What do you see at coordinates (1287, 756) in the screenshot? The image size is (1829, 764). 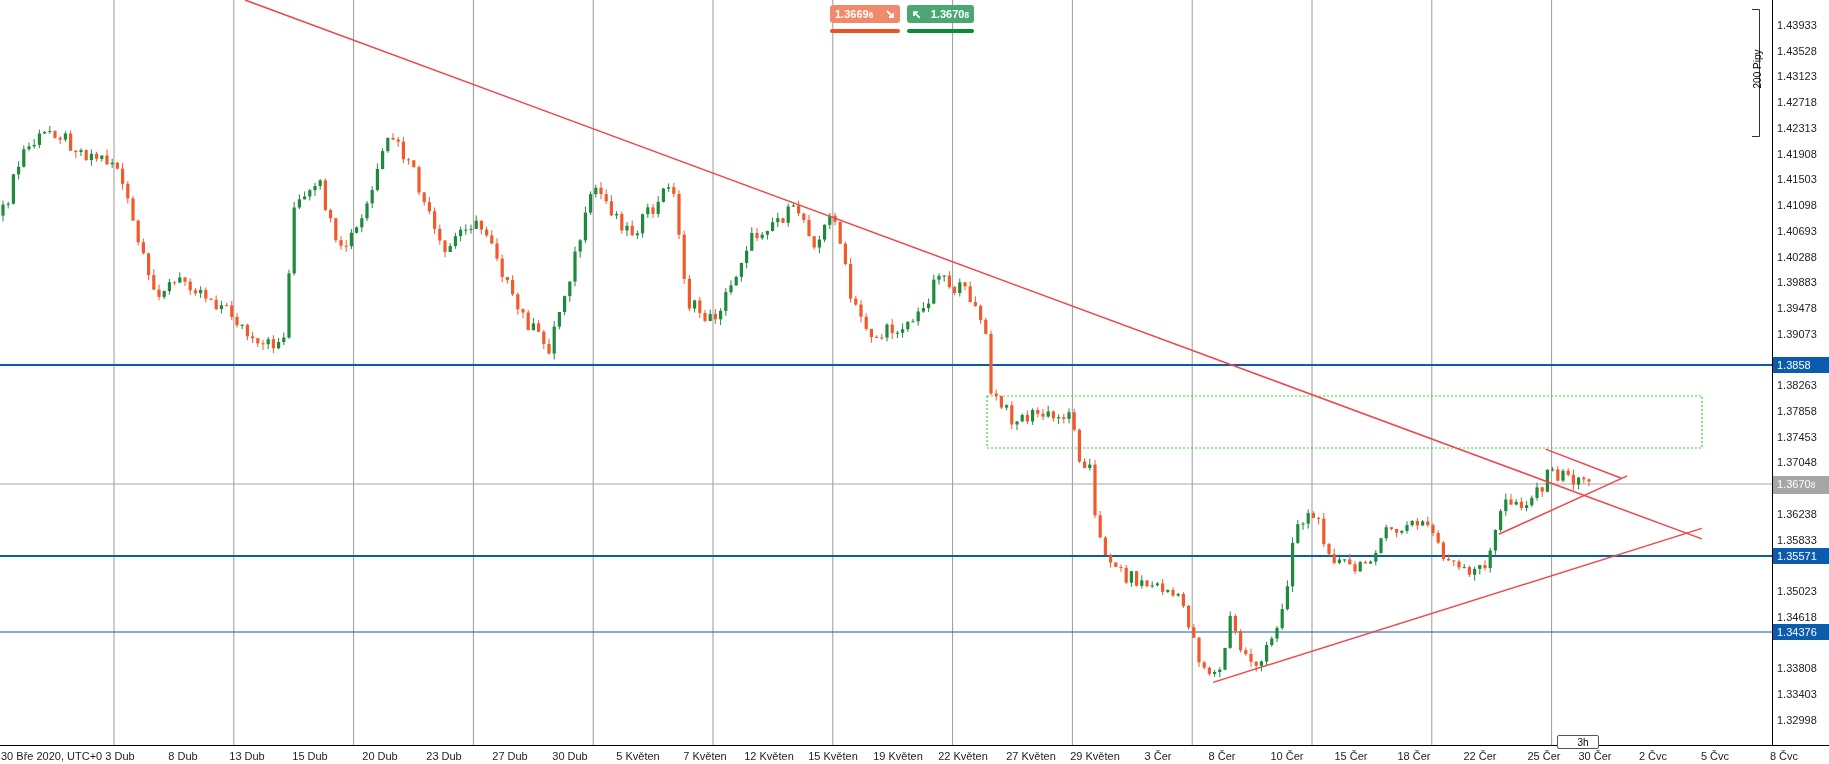 I see `date-label: 10 Čer` at bounding box center [1287, 756].